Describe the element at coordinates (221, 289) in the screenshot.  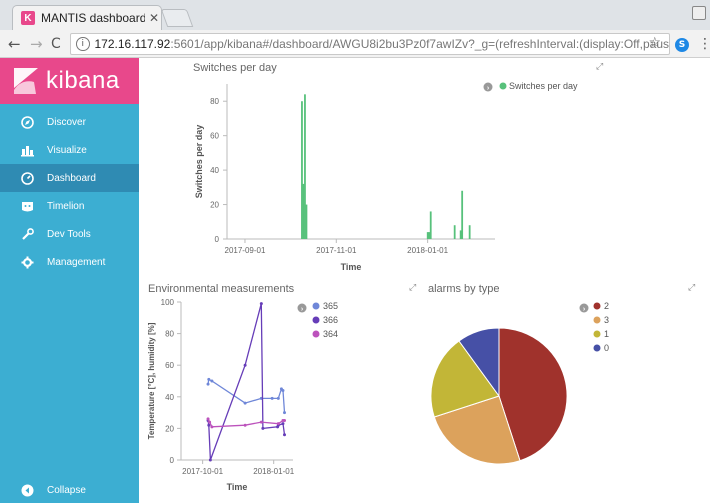
I see `environment-panel-title: Environmental measurements` at that location.